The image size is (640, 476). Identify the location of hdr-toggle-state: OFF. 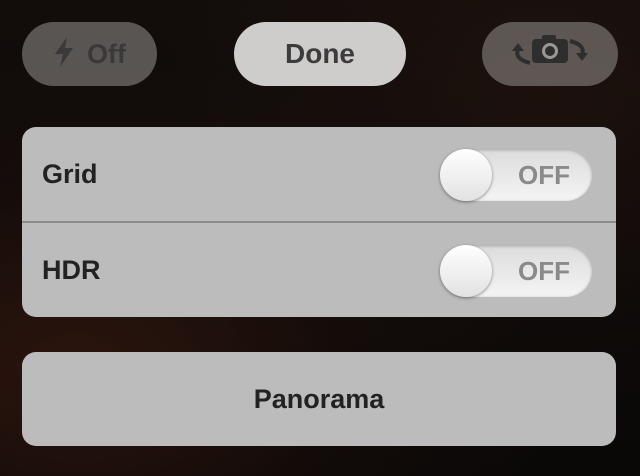
(544, 271).